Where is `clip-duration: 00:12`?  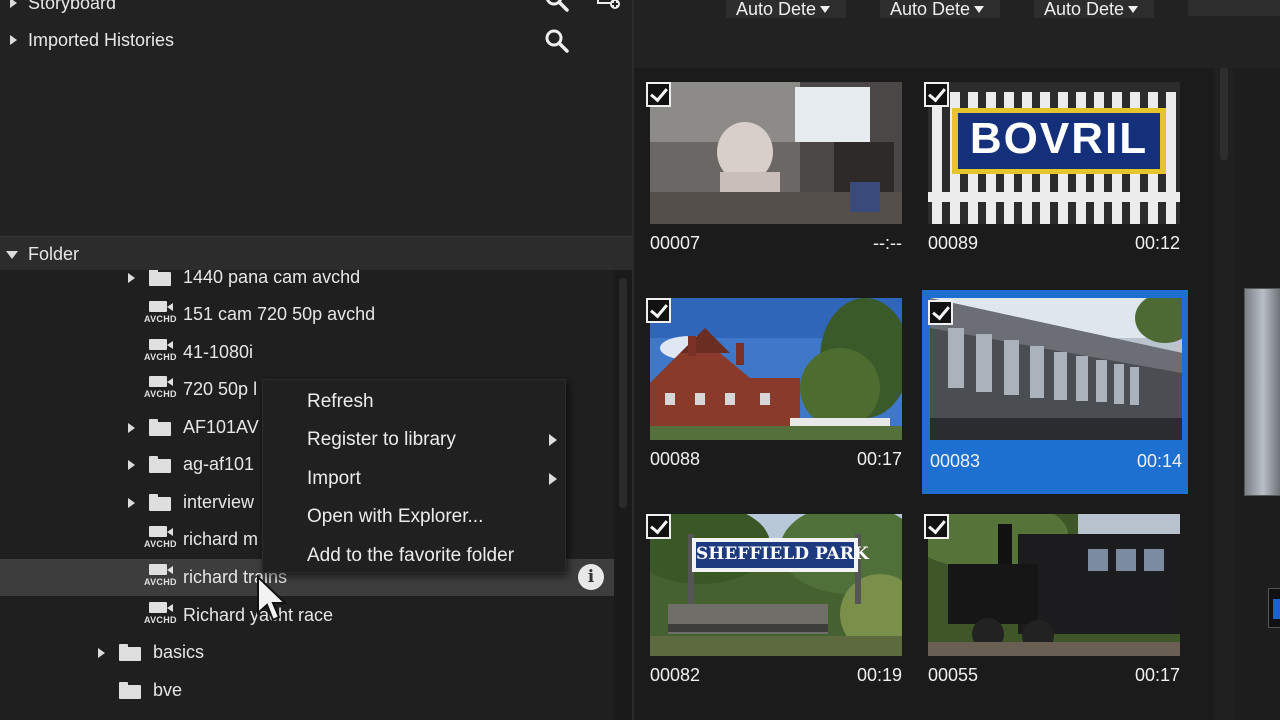 clip-duration: 00:12 is located at coordinates (1157, 243).